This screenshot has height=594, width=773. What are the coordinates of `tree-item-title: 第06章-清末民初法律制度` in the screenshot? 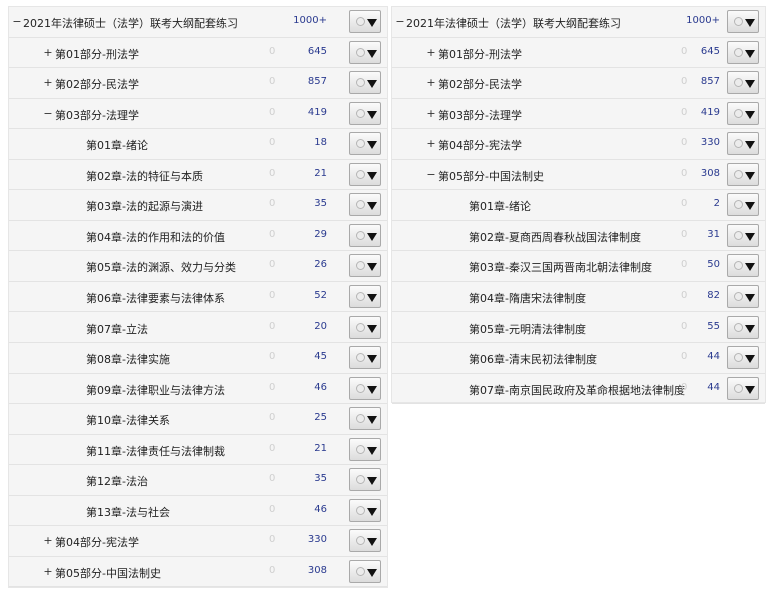 It's located at (533, 359).